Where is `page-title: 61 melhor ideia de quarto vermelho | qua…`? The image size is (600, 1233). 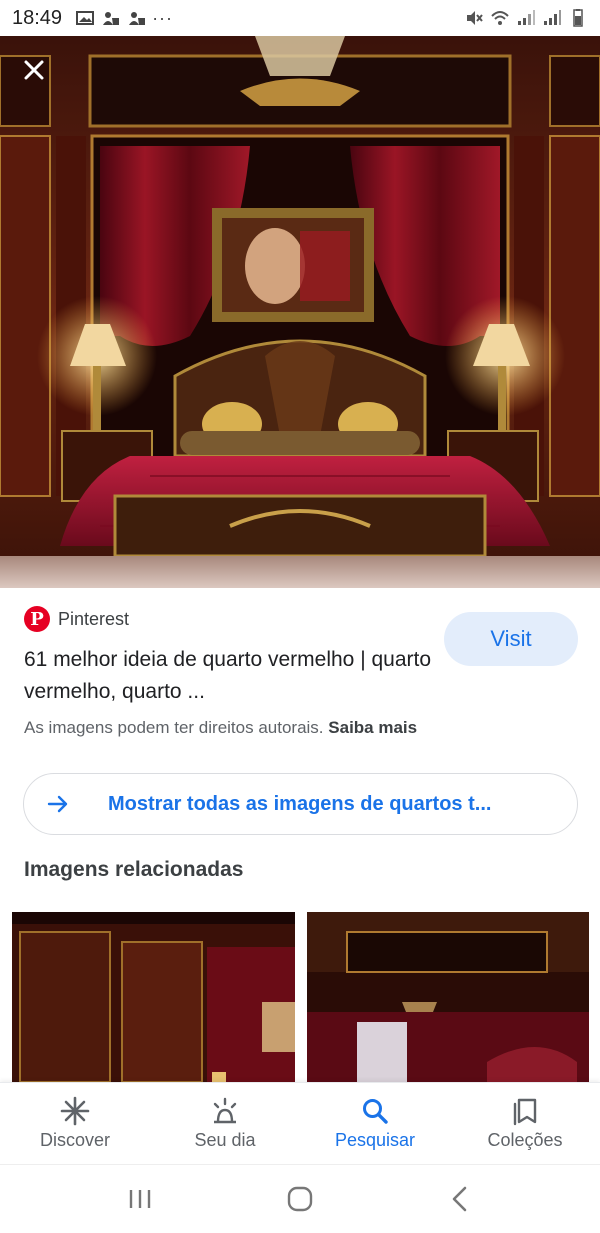 page-title: 61 melhor ideia de quarto vermelho | qua… is located at coordinates (229, 676).